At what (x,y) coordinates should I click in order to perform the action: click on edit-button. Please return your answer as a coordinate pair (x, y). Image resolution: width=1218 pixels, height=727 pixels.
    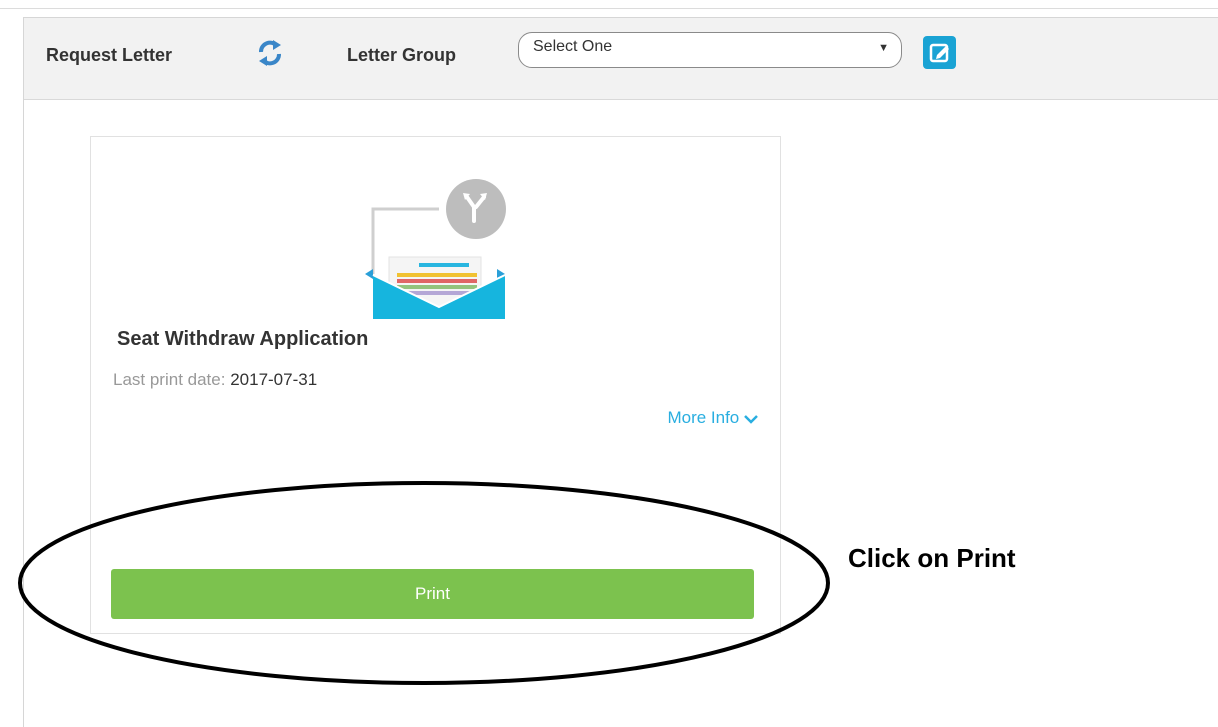
    Looking at the image, I should click on (939, 52).